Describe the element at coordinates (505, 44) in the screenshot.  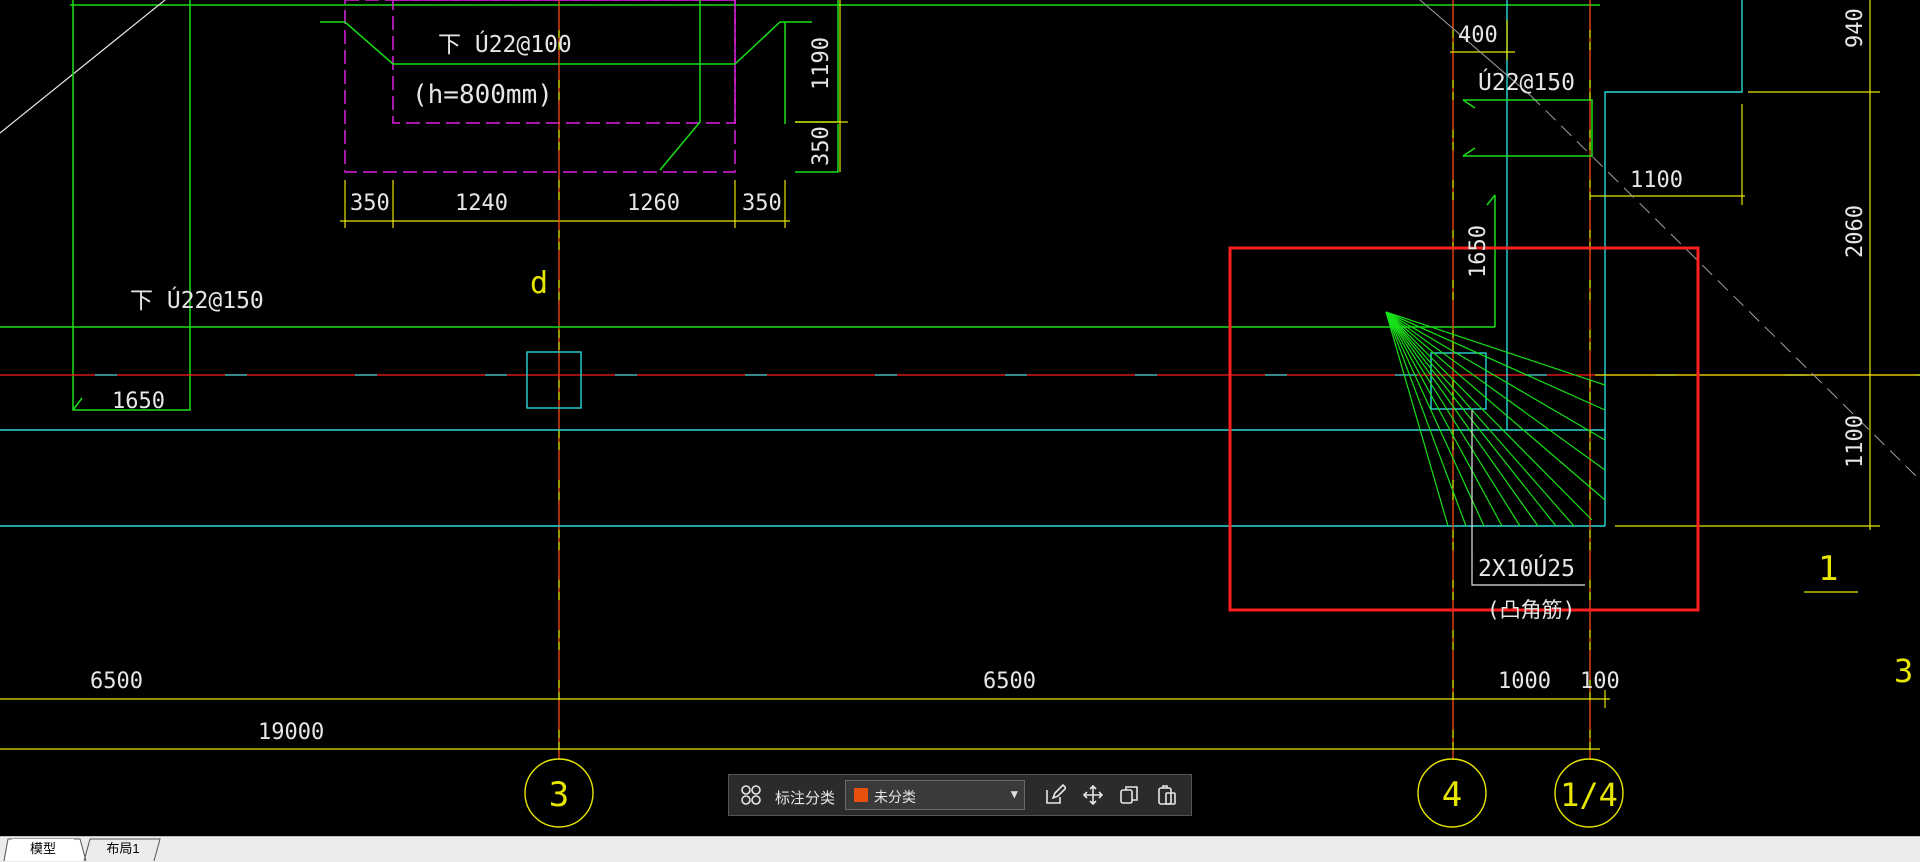
I see `label-rebar-top: 下 Ú22@100` at that location.